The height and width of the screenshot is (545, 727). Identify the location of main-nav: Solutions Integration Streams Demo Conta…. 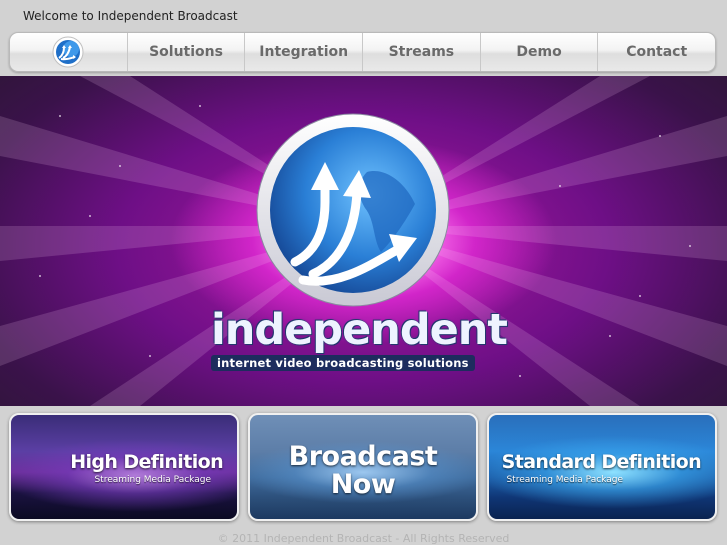
(362, 52).